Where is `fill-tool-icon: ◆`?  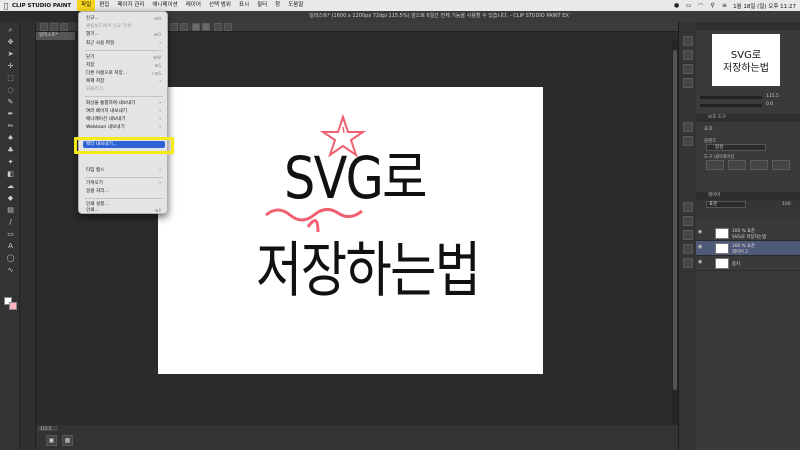 fill-tool-icon: ◆ is located at coordinates (10, 198).